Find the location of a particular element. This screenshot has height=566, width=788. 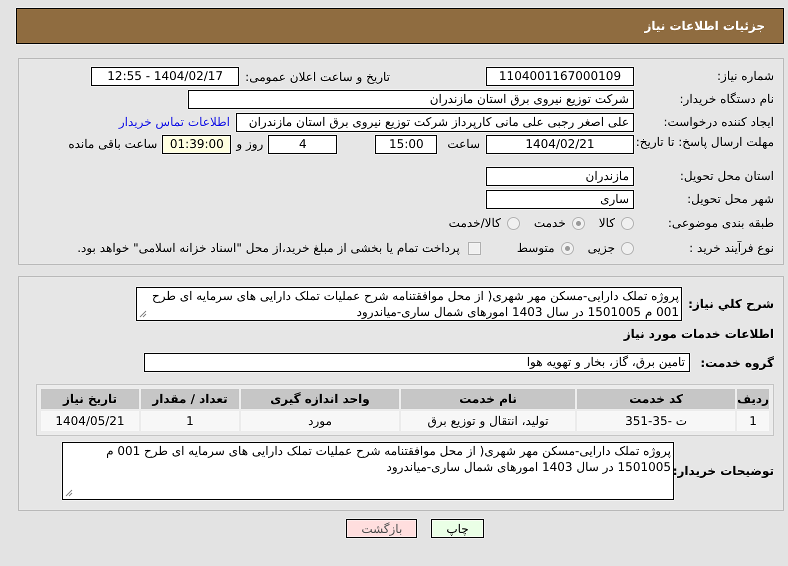

payment-note: پرداخت تمام یا بخشی از مبلغ خرید،از محل "اسناد خزانه اسلامی" خواهد بود. is located at coordinates (268, 248).